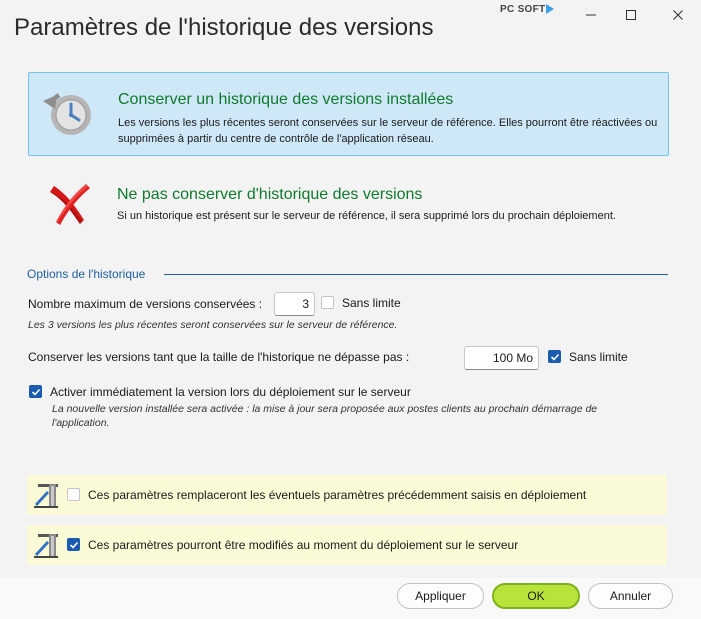  I want to click on window-title: Paramètres de l'historique des versions, so click(224, 27).